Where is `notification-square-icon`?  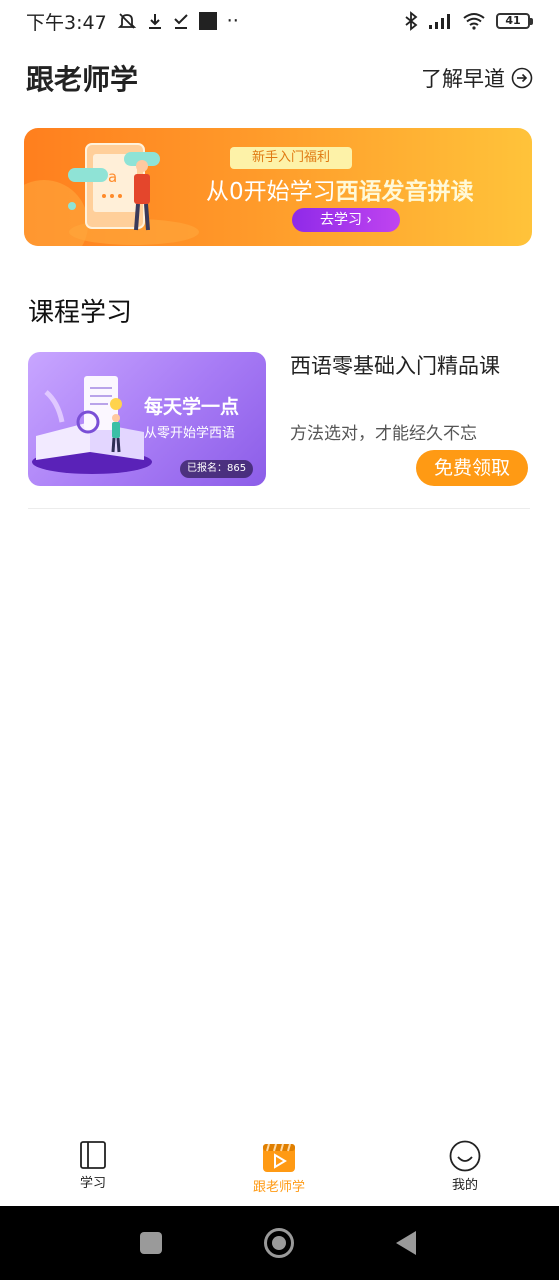
notification-square-icon is located at coordinates (207, 21).